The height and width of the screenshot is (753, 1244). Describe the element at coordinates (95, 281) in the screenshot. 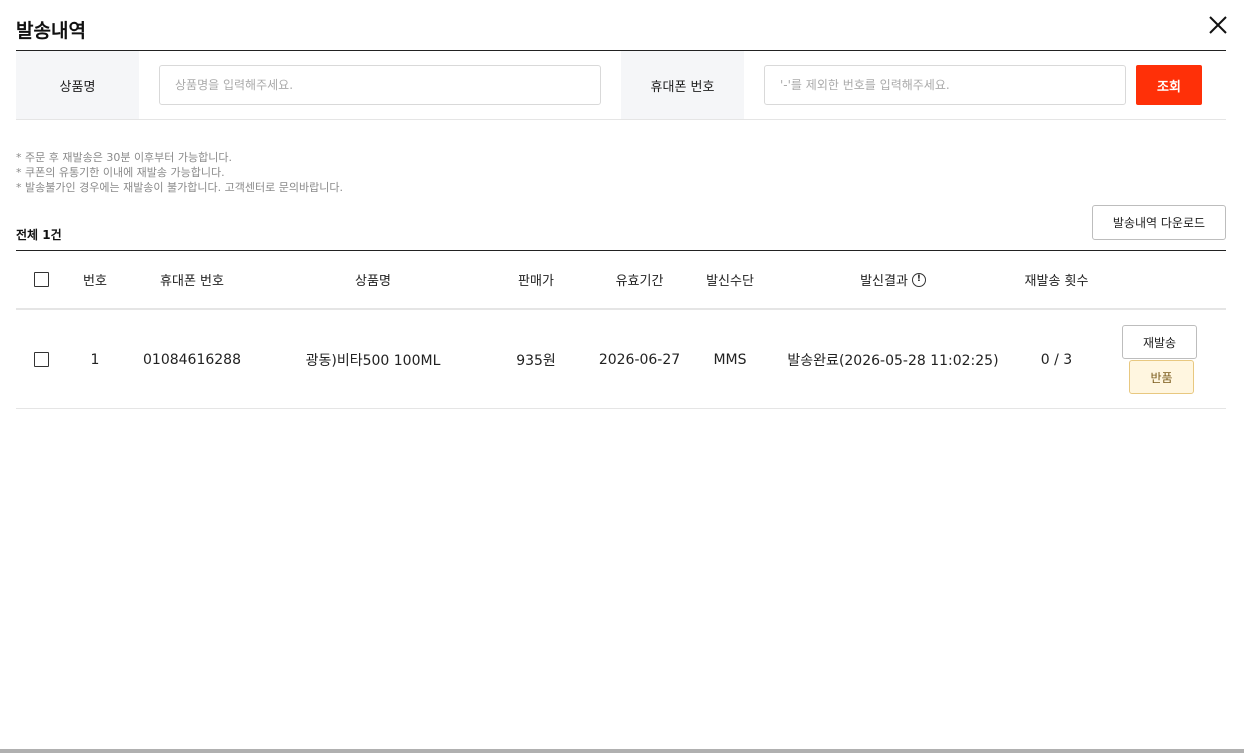

I see `header-no: 번호` at that location.